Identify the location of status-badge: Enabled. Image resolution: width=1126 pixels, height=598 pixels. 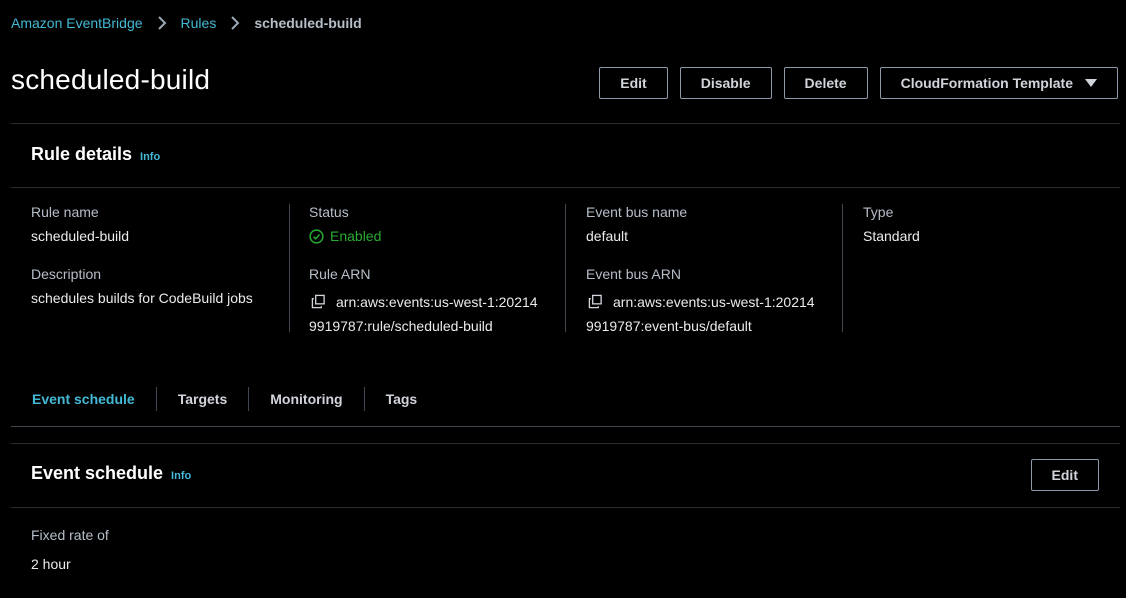
(437, 236).